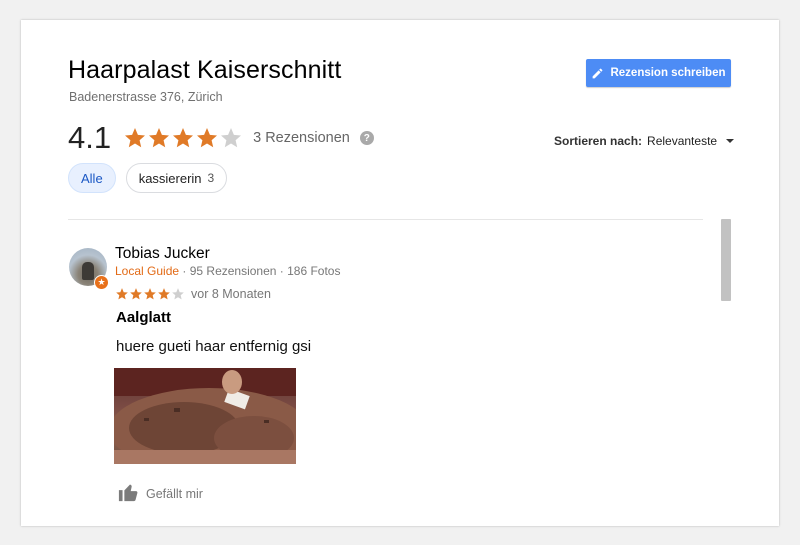 The image size is (800, 545). I want to click on review-time: vor 8 Monaten, so click(231, 294).